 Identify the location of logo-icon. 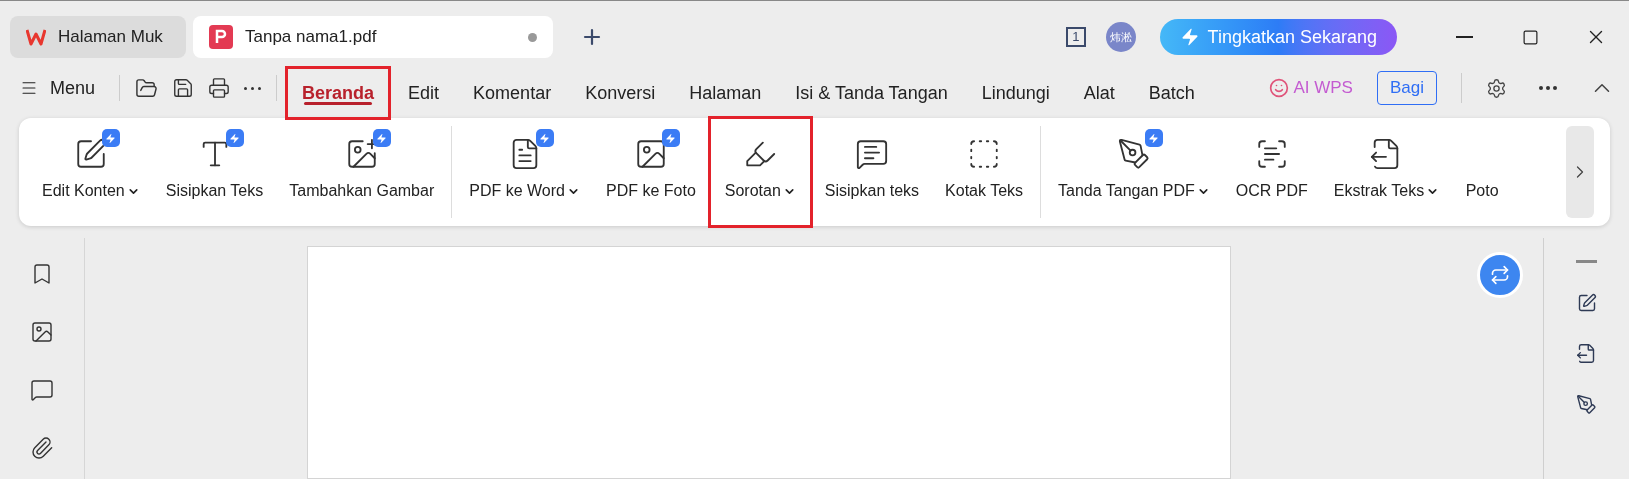
(36, 37).